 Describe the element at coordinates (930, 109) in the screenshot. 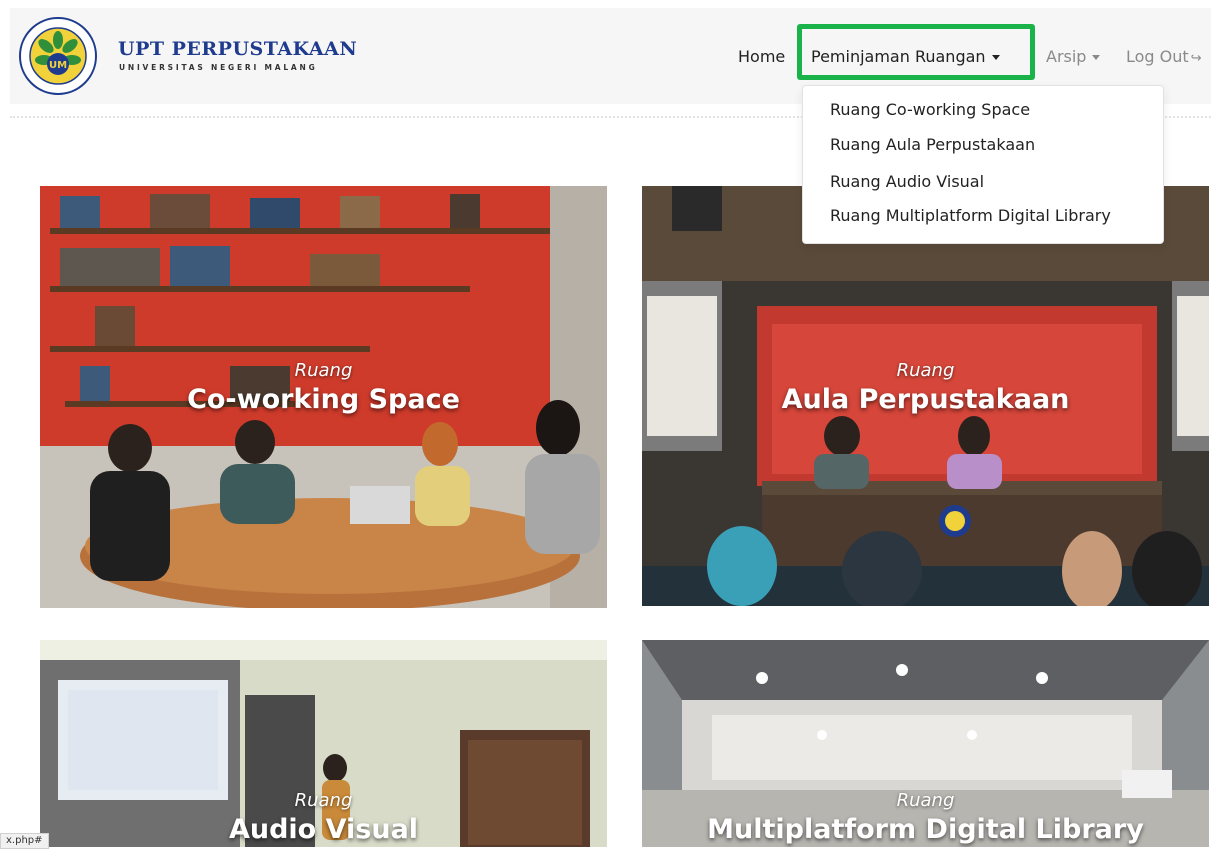

I see `dropdown-item-coworking: Ruang Co-working Space` at that location.